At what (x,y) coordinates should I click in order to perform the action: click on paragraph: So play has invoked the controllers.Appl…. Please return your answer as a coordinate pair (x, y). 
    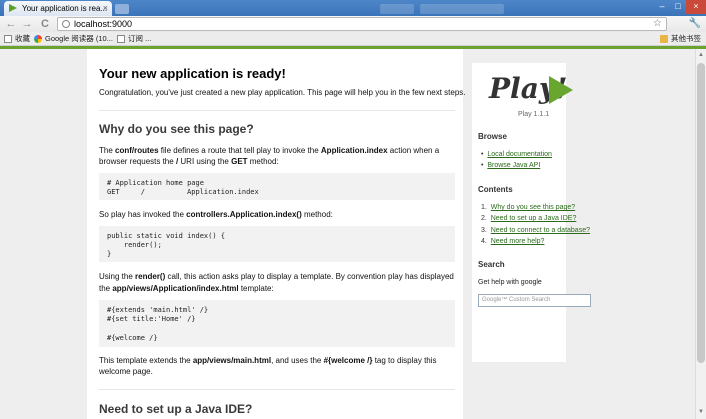
    Looking at the image, I should click on (216, 214).